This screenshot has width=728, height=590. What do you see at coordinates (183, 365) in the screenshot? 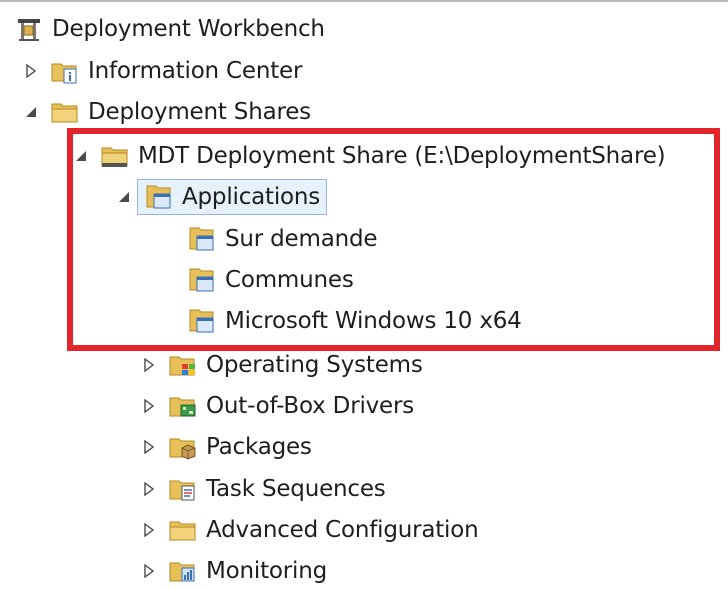
I see `operating-systems-icon` at bounding box center [183, 365].